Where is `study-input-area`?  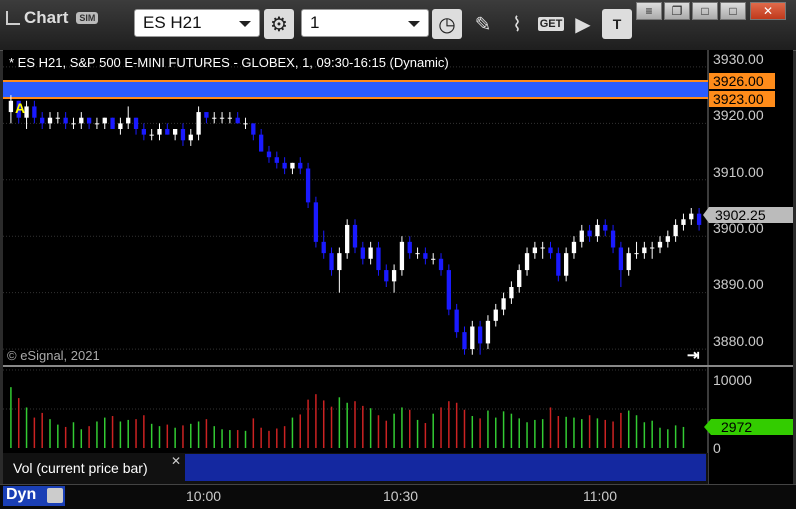
study-input-area is located at coordinates (445, 467).